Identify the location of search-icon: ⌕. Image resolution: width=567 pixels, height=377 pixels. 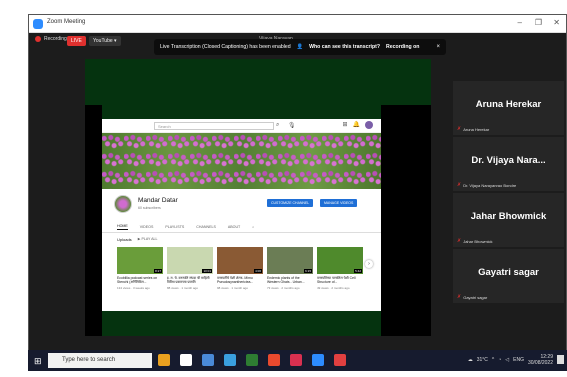
(277, 125).